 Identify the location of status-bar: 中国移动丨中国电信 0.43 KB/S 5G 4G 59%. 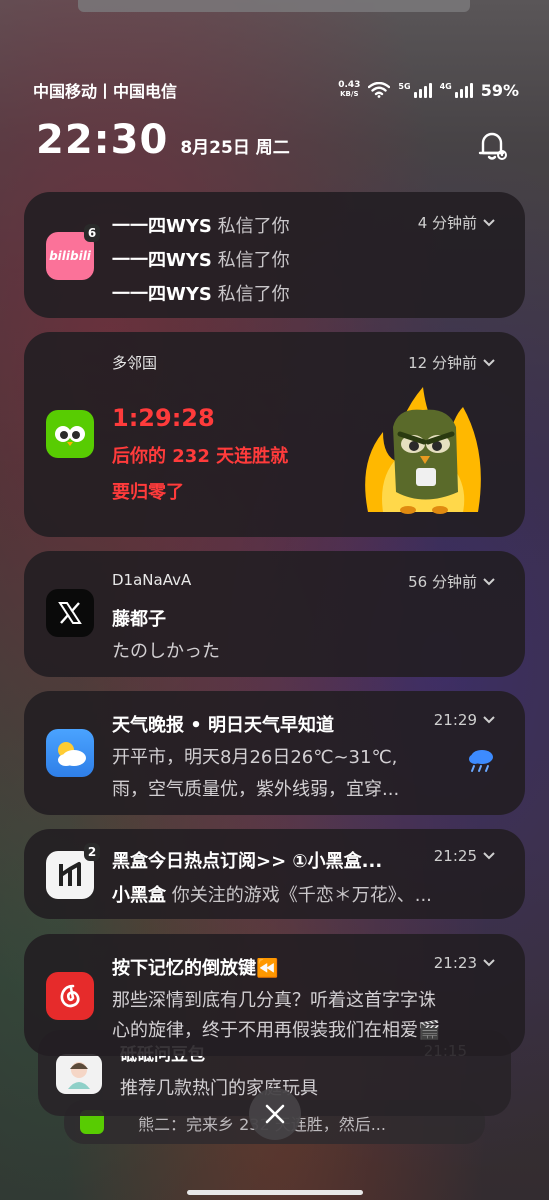
(276, 90).